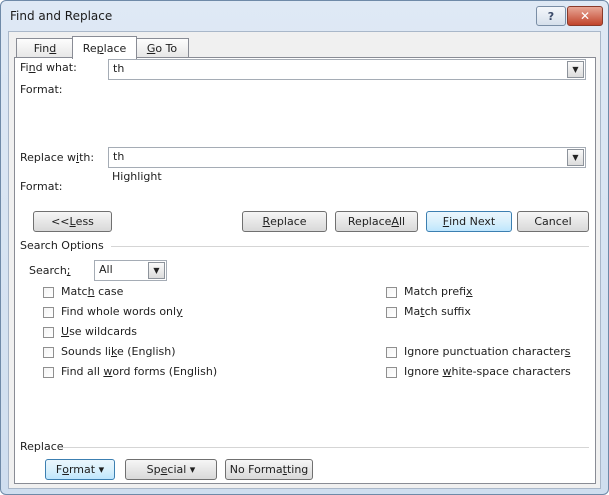 This screenshot has width=609, height=495. What do you see at coordinates (438, 291) in the screenshot?
I see `match-prefix-label: Match prefix` at bounding box center [438, 291].